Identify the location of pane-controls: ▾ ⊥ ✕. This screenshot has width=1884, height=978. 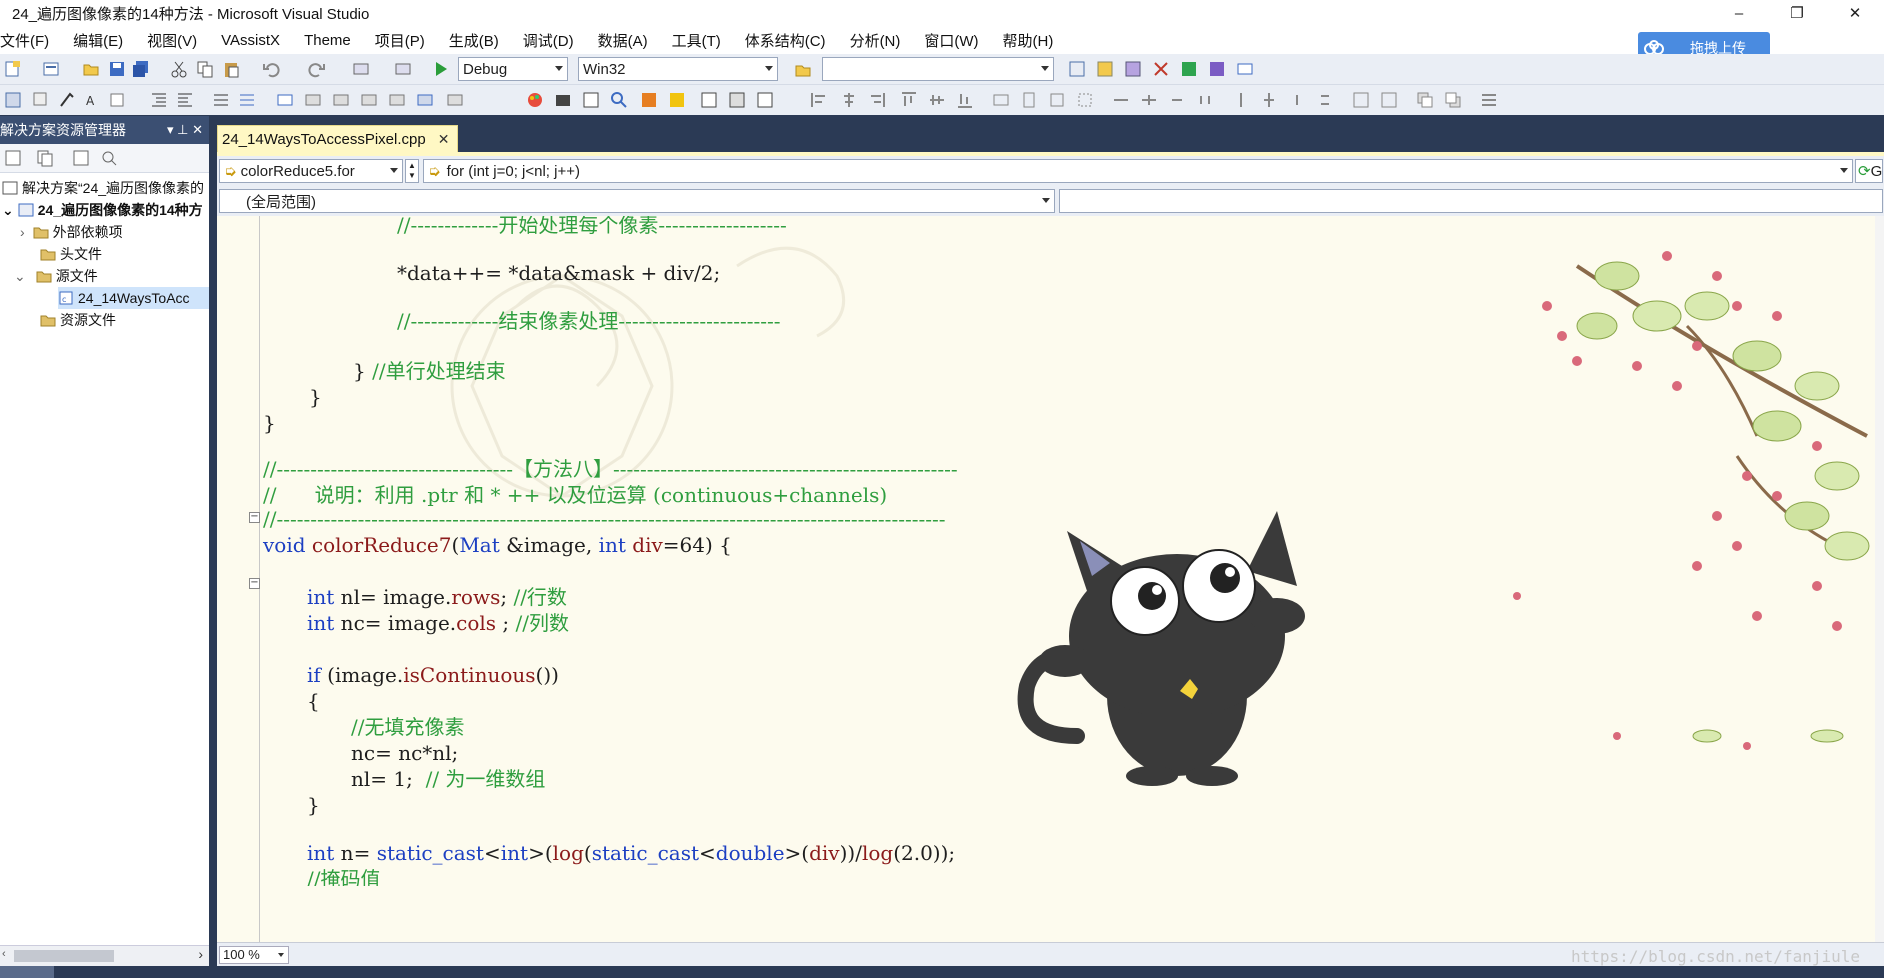
(185, 130).